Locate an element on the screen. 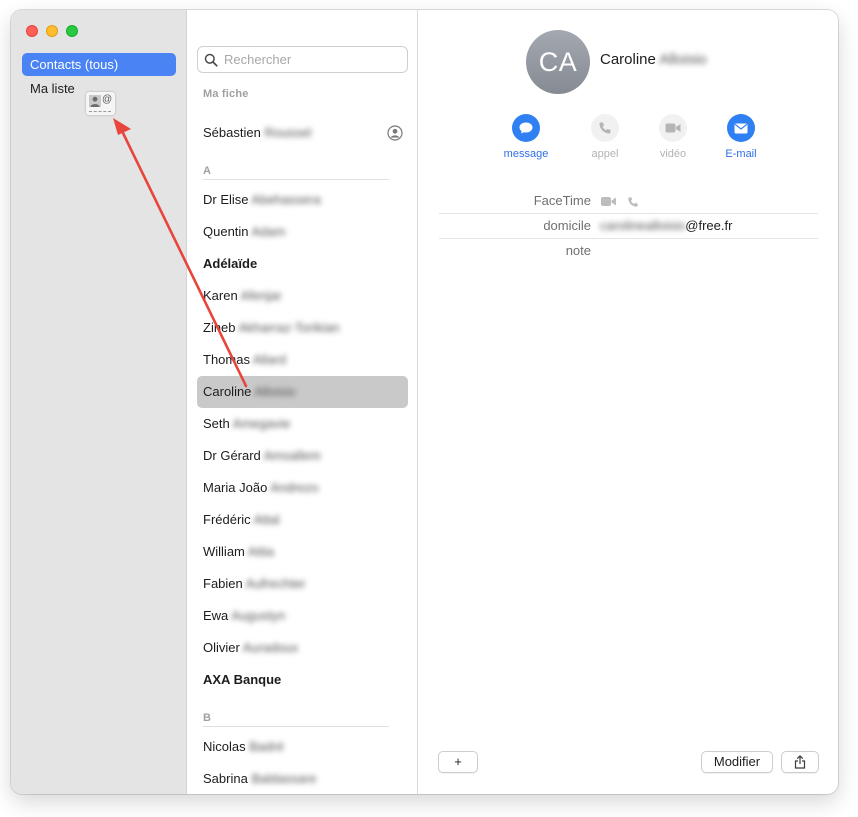 The height and width of the screenshot is (817, 858). contact-last-name: Andrezo is located at coordinates (294, 487).